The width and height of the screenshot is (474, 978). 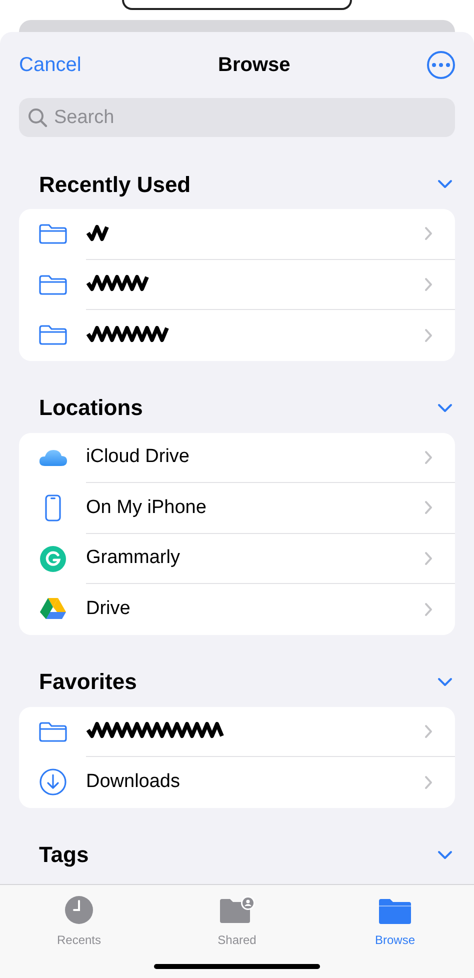 What do you see at coordinates (38, 118) in the screenshot?
I see `search-icon` at bounding box center [38, 118].